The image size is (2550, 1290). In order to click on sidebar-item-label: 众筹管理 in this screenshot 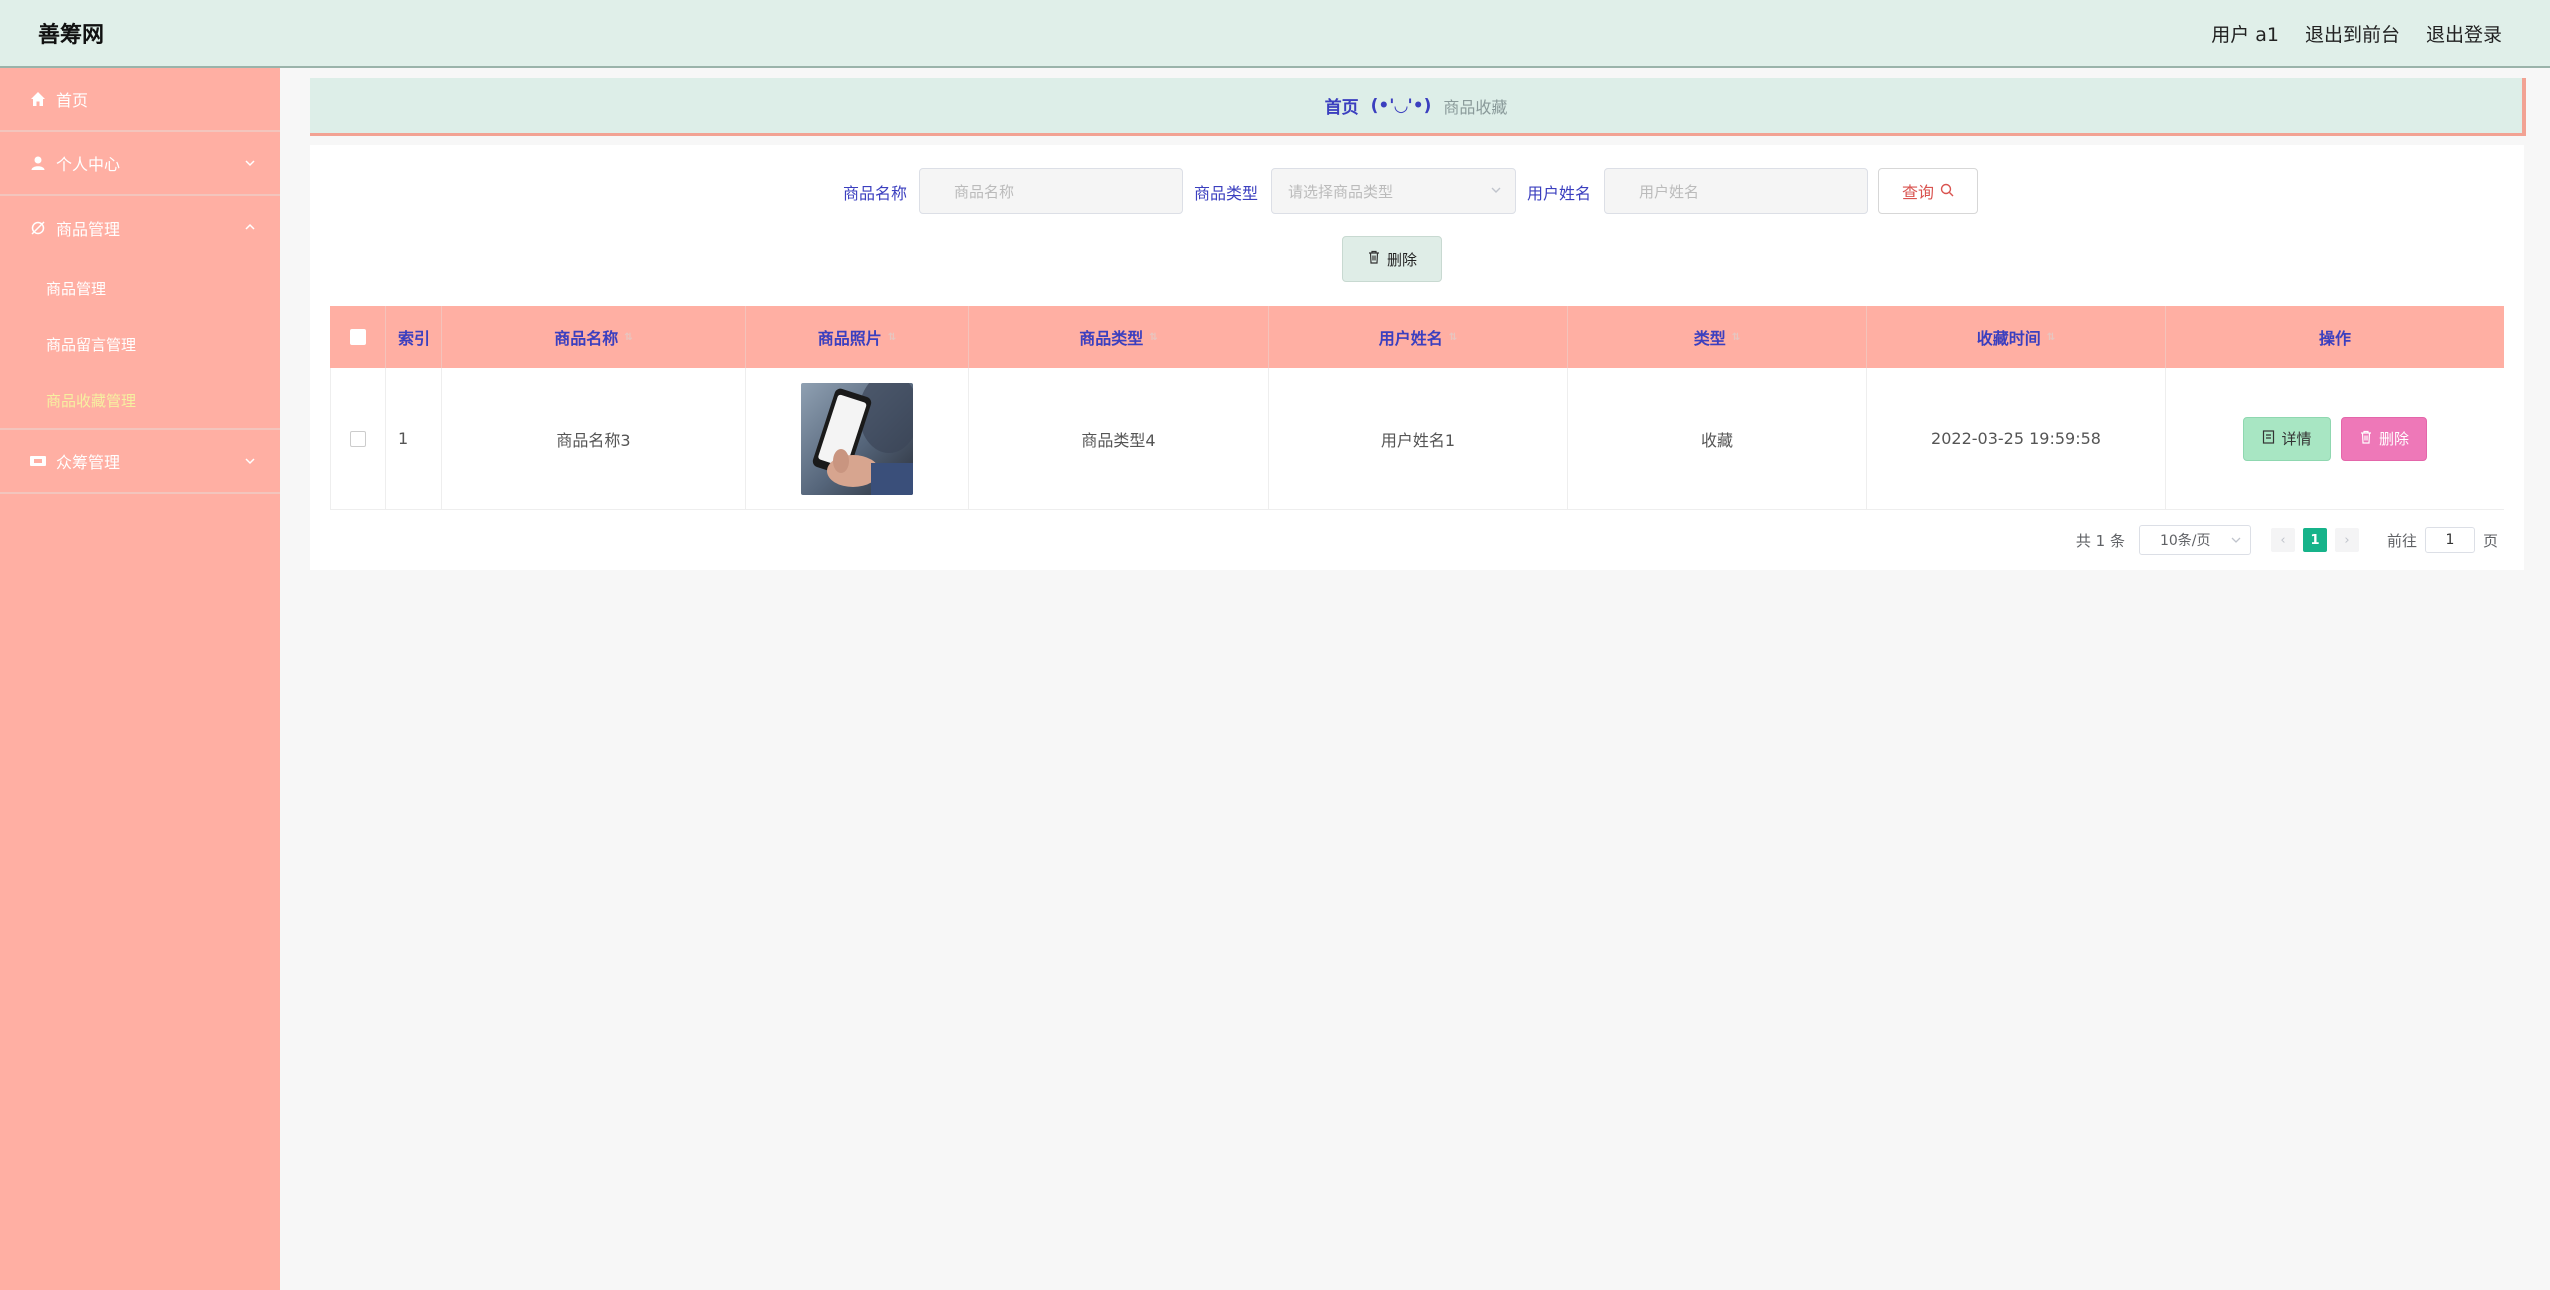, I will do `click(88, 462)`.